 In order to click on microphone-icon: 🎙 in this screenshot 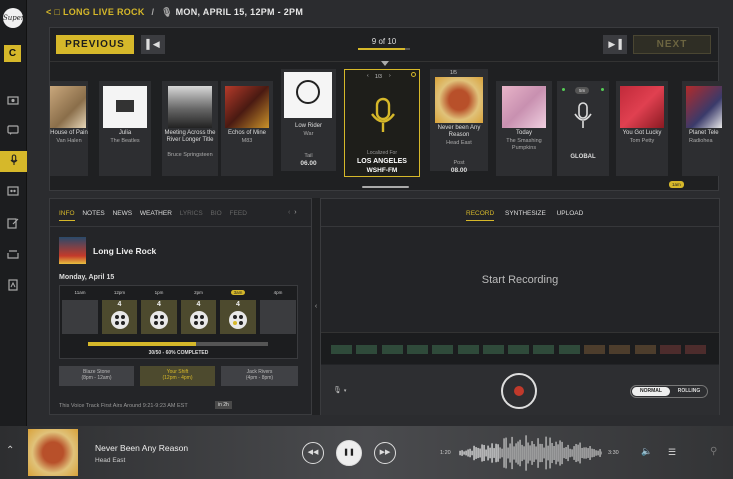, I will do `click(167, 12)`.